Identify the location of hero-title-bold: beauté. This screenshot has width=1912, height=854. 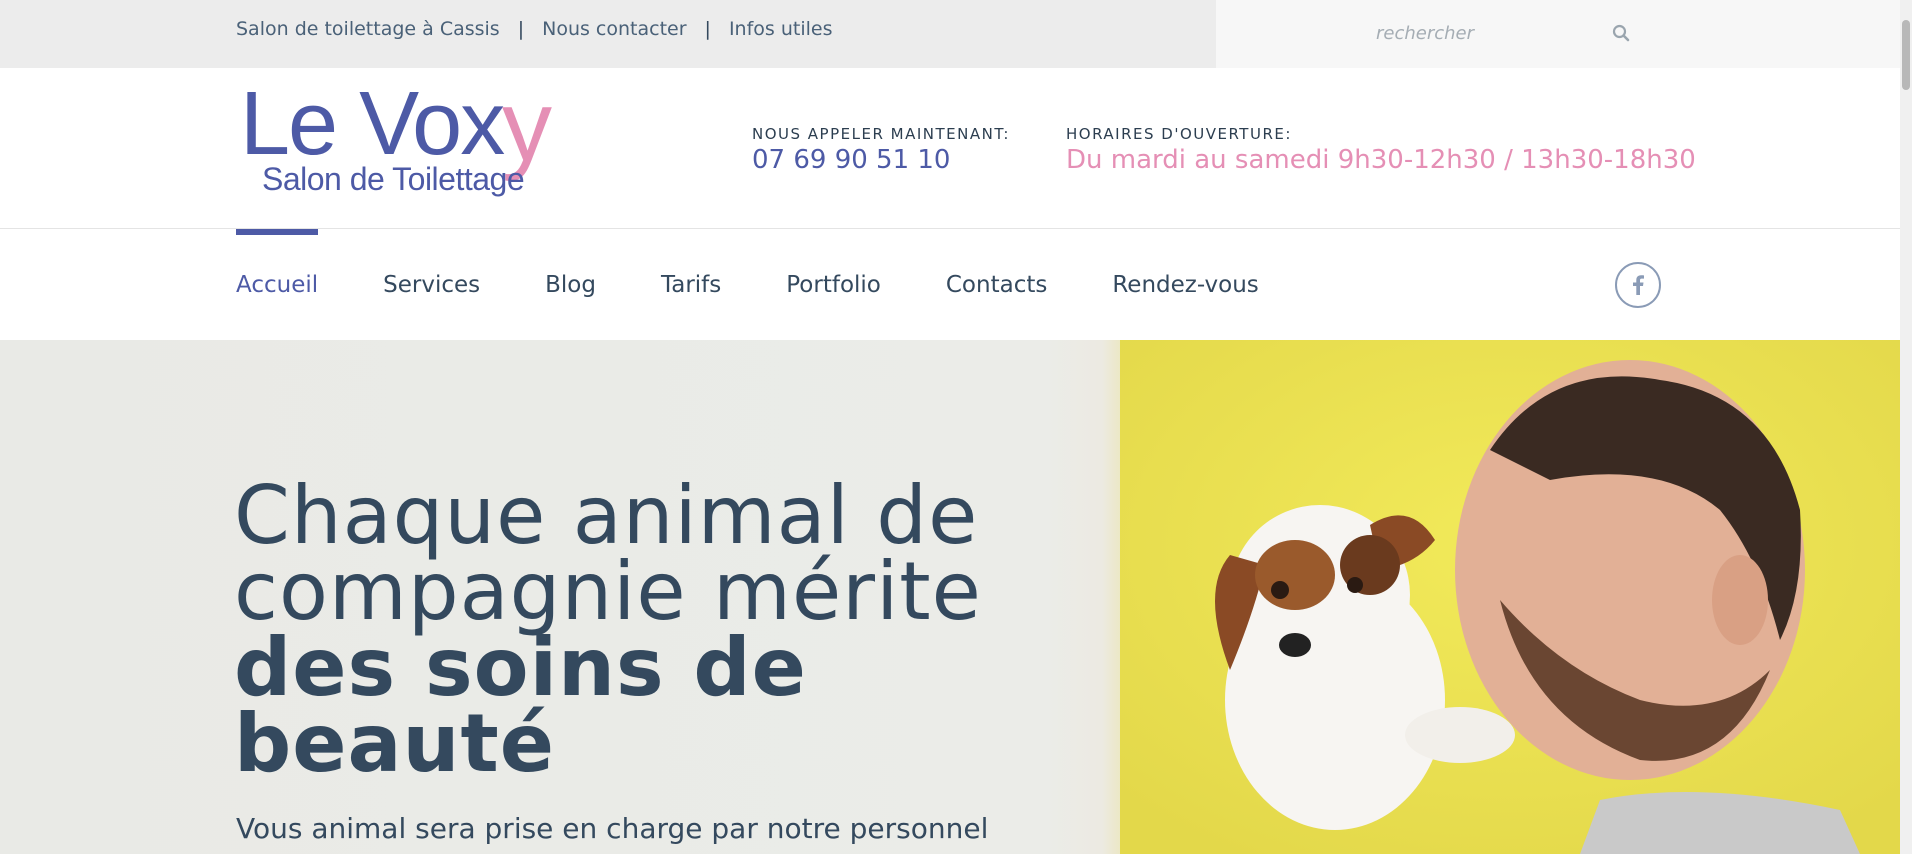
(394, 743).